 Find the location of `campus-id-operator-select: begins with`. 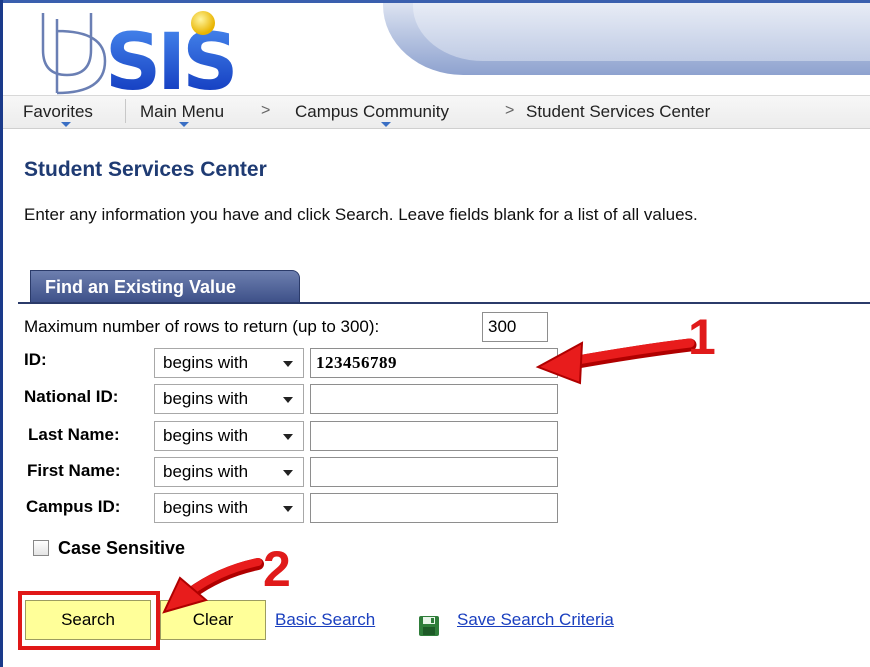

campus-id-operator-select: begins with is located at coordinates (229, 508).